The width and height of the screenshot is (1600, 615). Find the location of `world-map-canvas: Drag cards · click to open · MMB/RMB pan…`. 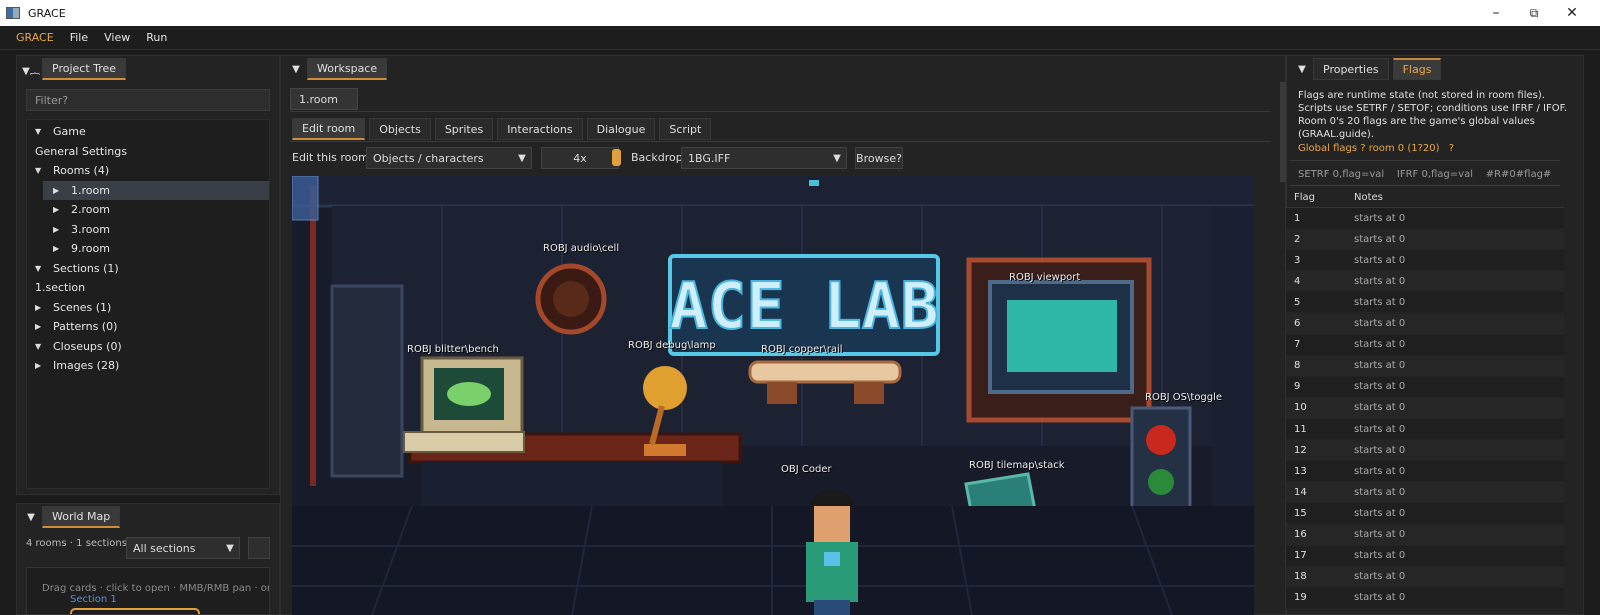

world-map-canvas: Drag cards · click to open · MMB/RMB pan… is located at coordinates (148, 591).